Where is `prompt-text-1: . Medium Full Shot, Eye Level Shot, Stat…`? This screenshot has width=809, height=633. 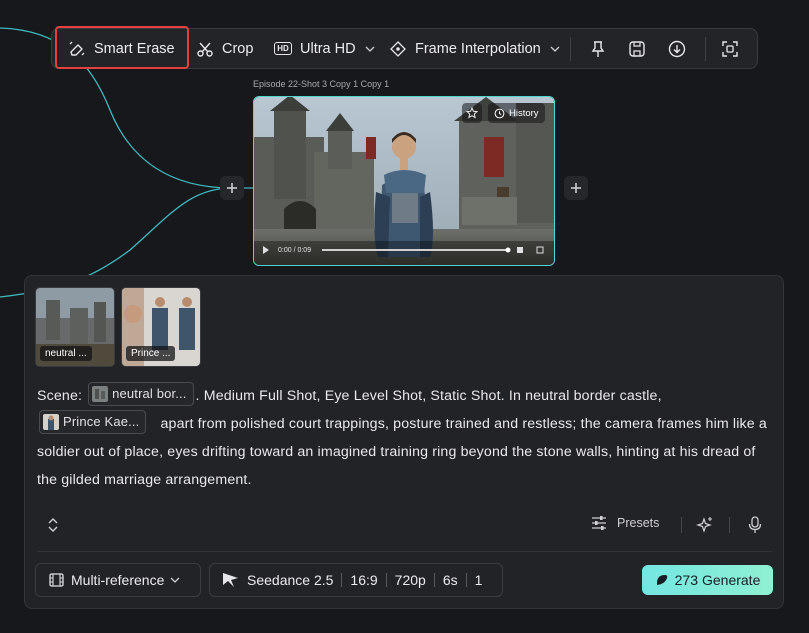
prompt-text-1: . Medium Full Shot, Eye Level Shot, Stat… is located at coordinates (428, 396).